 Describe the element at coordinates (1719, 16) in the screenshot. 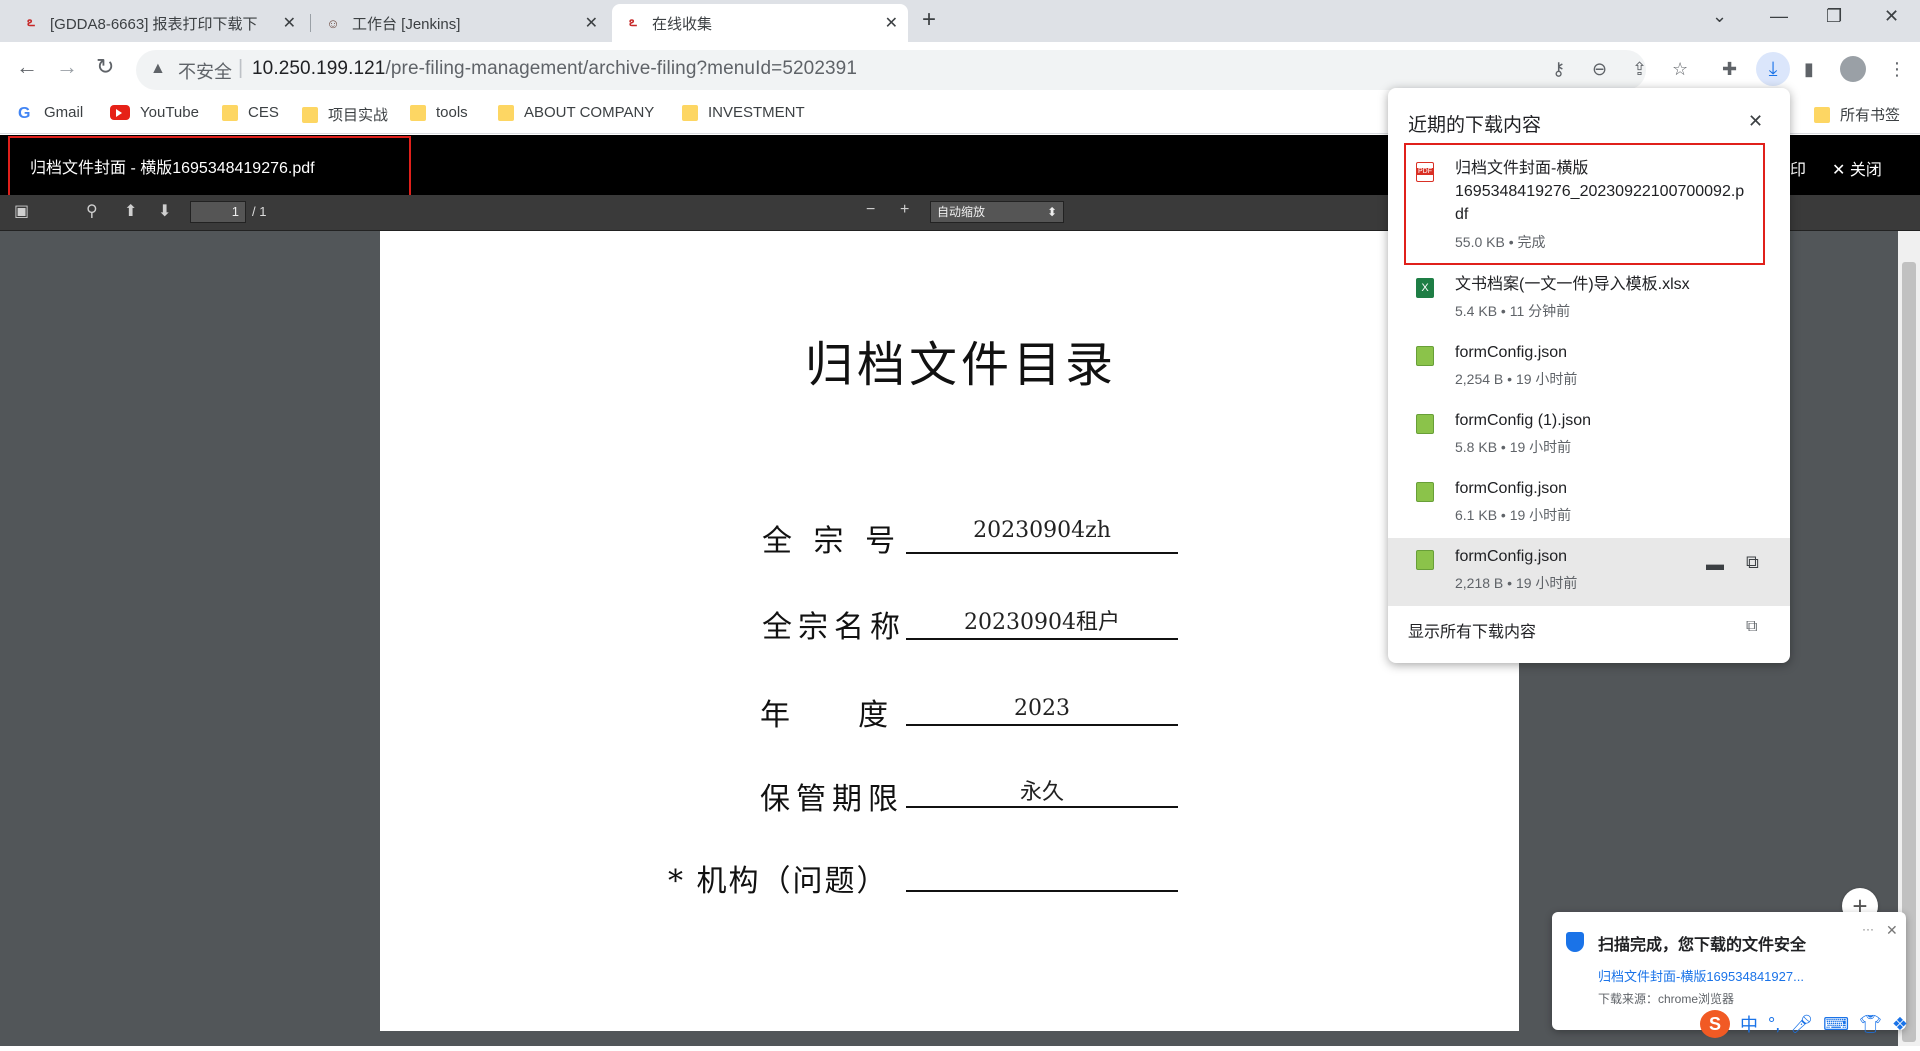

I see `tab-search-icon: ⌄` at that location.